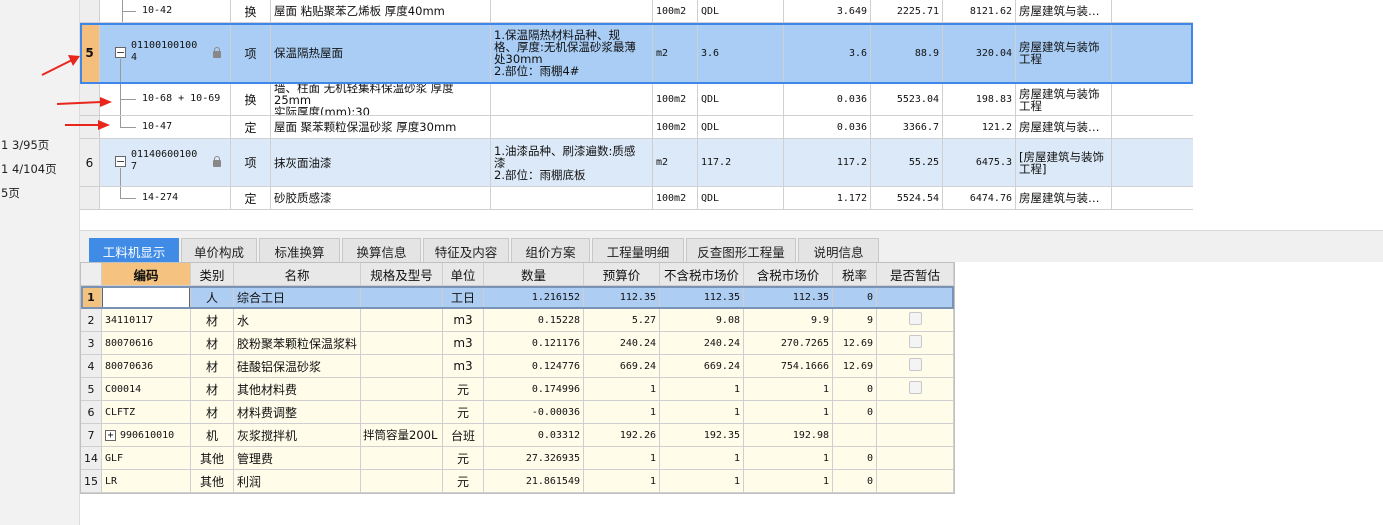 This screenshot has height=525, width=1383. Describe the element at coordinates (146, 366) in the screenshot. I see `code-cell: 80070636` at that location.